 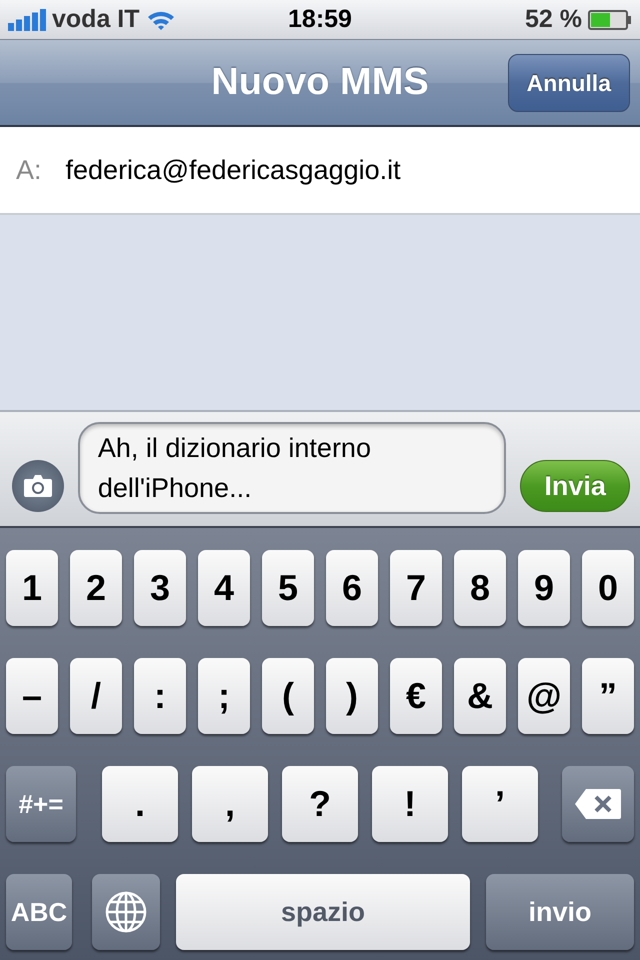 What do you see at coordinates (96, 696) in the screenshot?
I see `key: /` at bounding box center [96, 696].